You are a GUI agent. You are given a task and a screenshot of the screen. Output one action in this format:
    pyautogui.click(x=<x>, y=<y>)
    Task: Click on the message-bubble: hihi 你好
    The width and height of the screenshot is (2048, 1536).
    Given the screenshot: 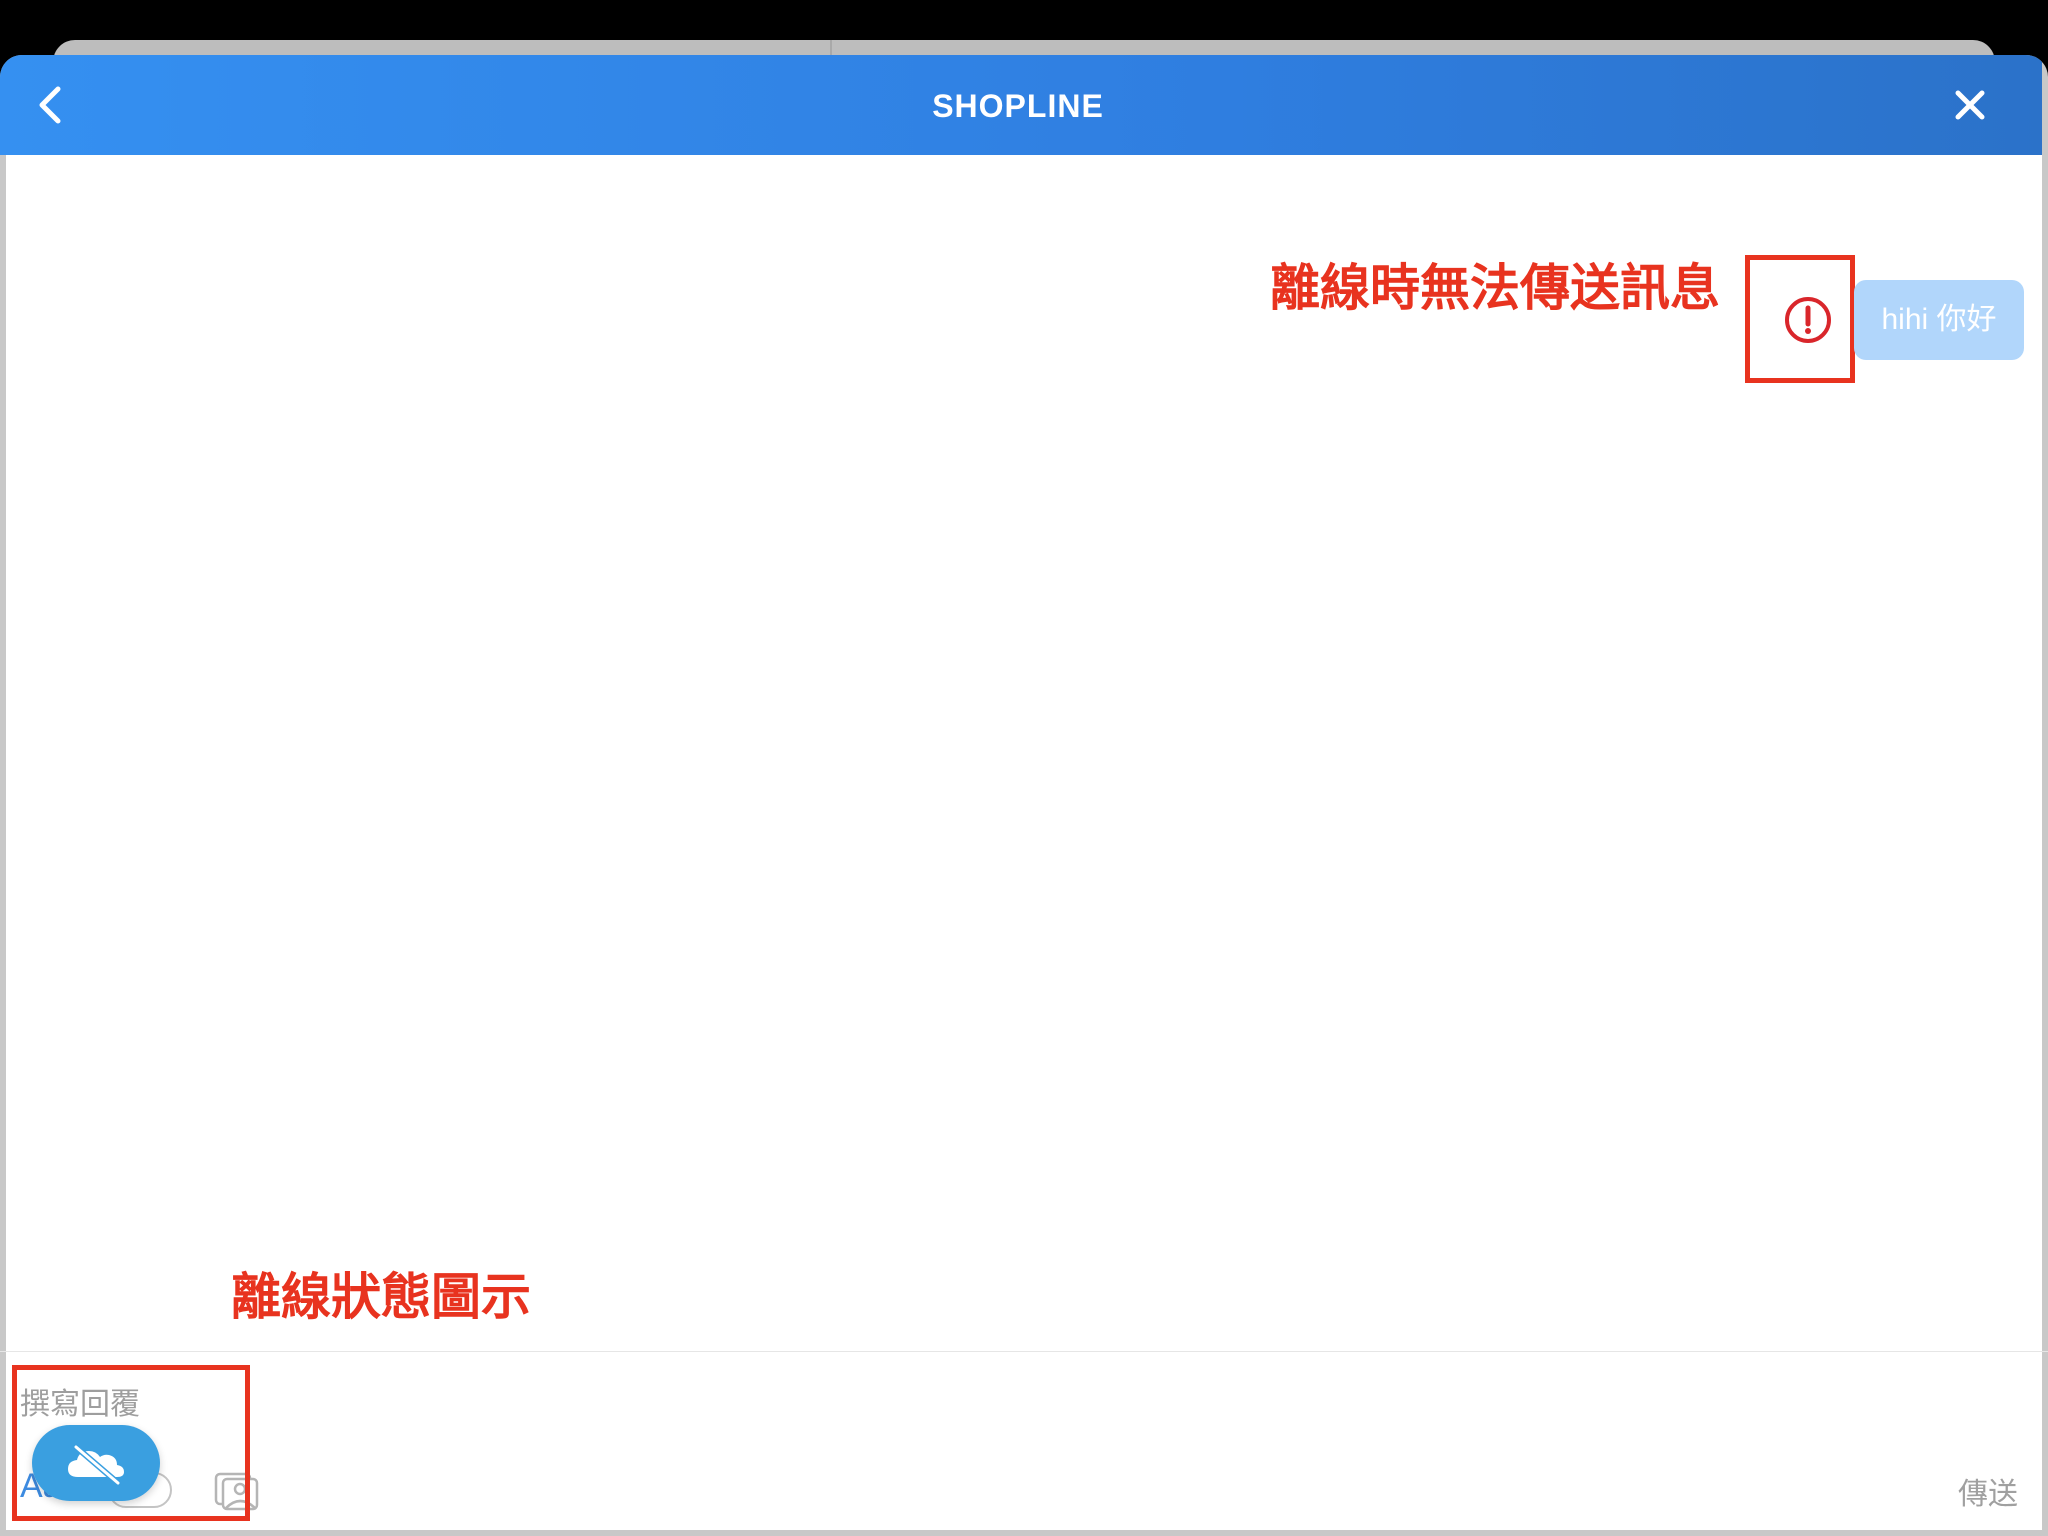 What is the action you would take?
    pyautogui.click(x=1939, y=320)
    